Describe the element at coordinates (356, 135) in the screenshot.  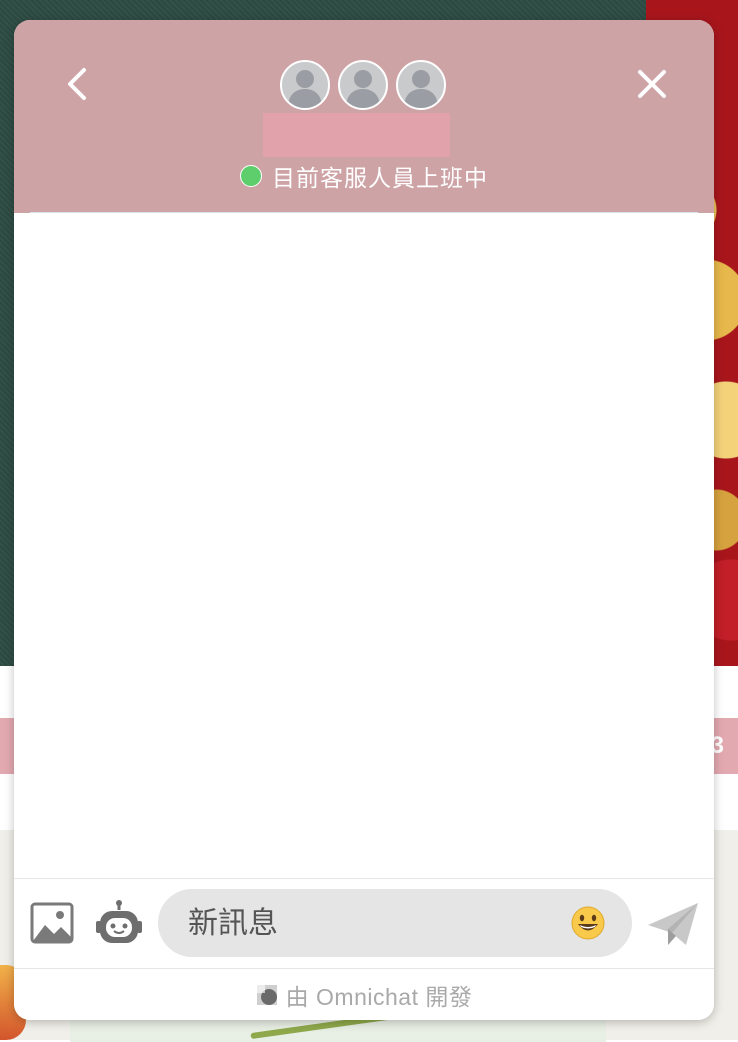
I see `shop-name-placeholder` at that location.